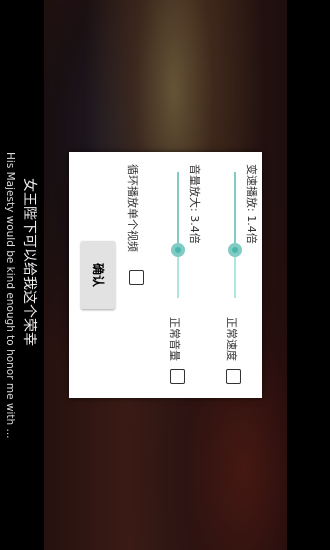  What do you see at coordinates (174, 339) in the screenshot?
I see `normal-volume-label: 正常音量` at bounding box center [174, 339].